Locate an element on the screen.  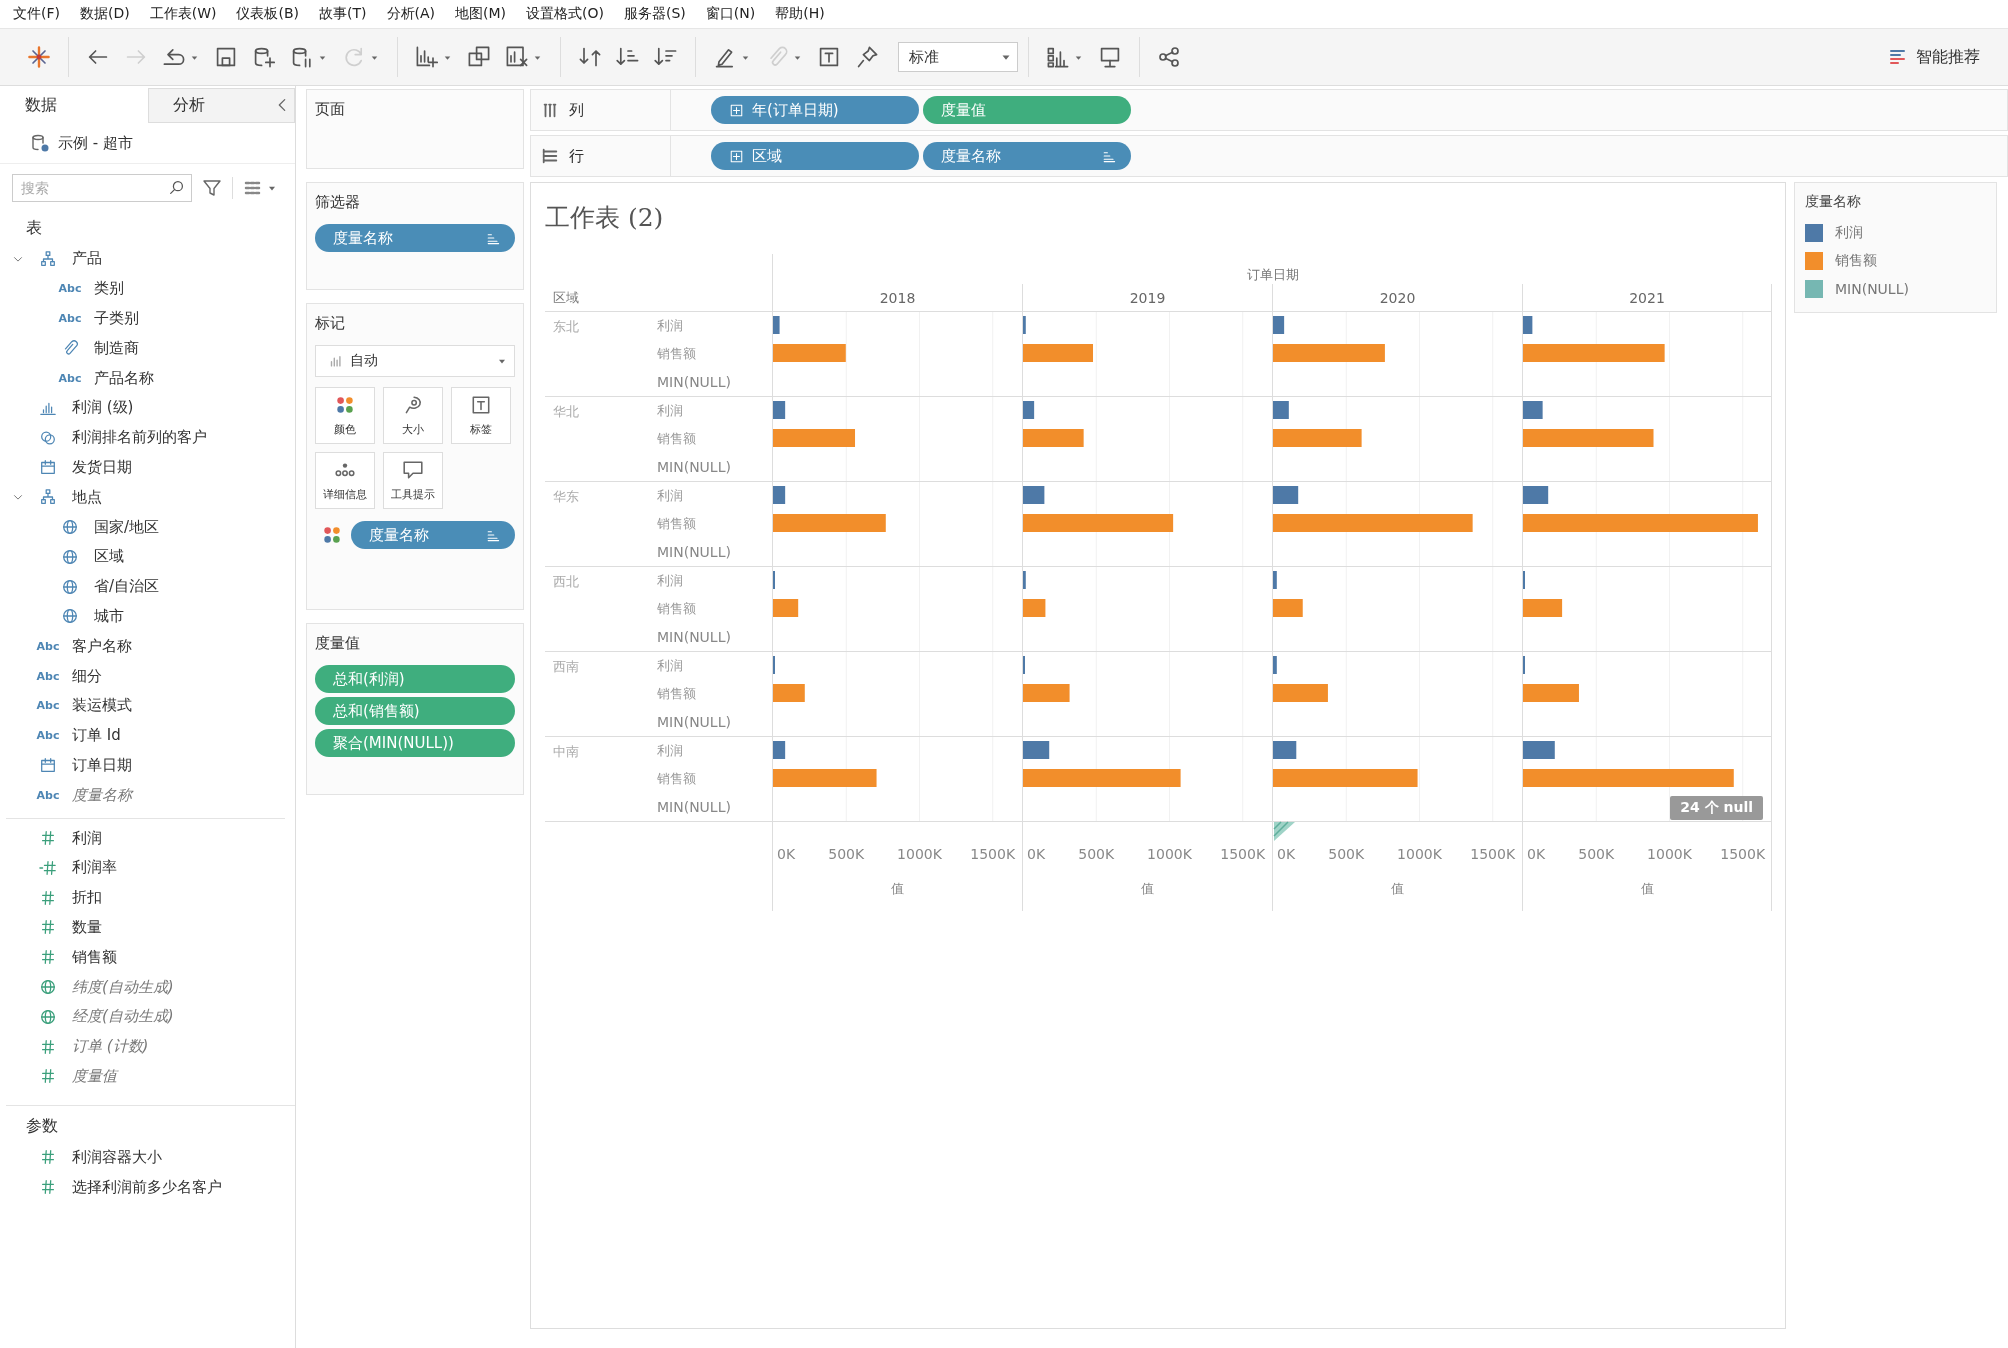
menu-item: 设置格式(O) is located at coordinates (566, 14).